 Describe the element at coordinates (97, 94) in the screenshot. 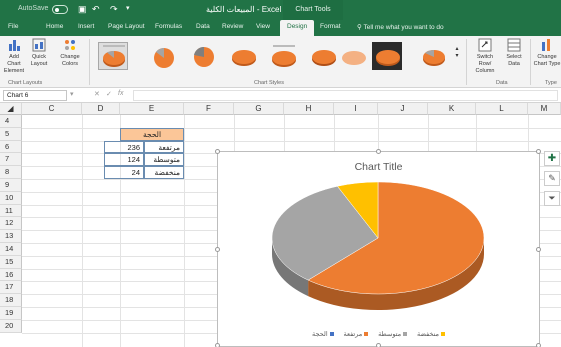

I see `cancel-icon: ✕` at that location.